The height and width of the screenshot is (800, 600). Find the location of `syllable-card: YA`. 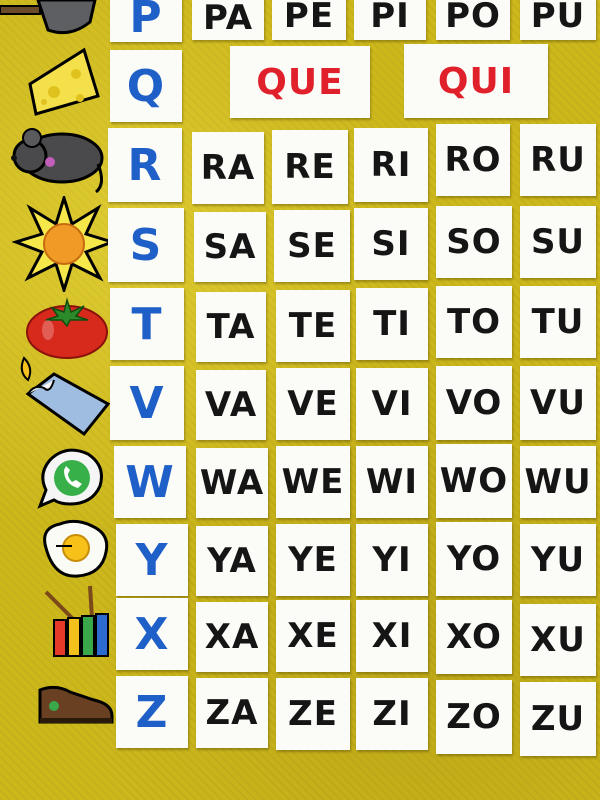

syllable-card: YA is located at coordinates (232, 561).